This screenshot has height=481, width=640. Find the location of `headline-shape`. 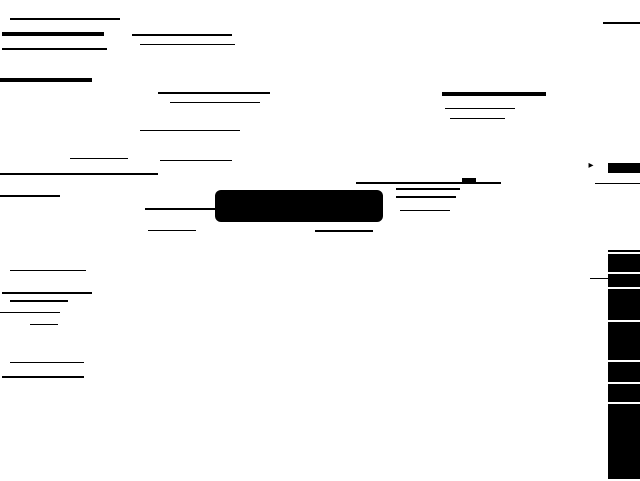

headline-shape is located at coordinates (299, 206).